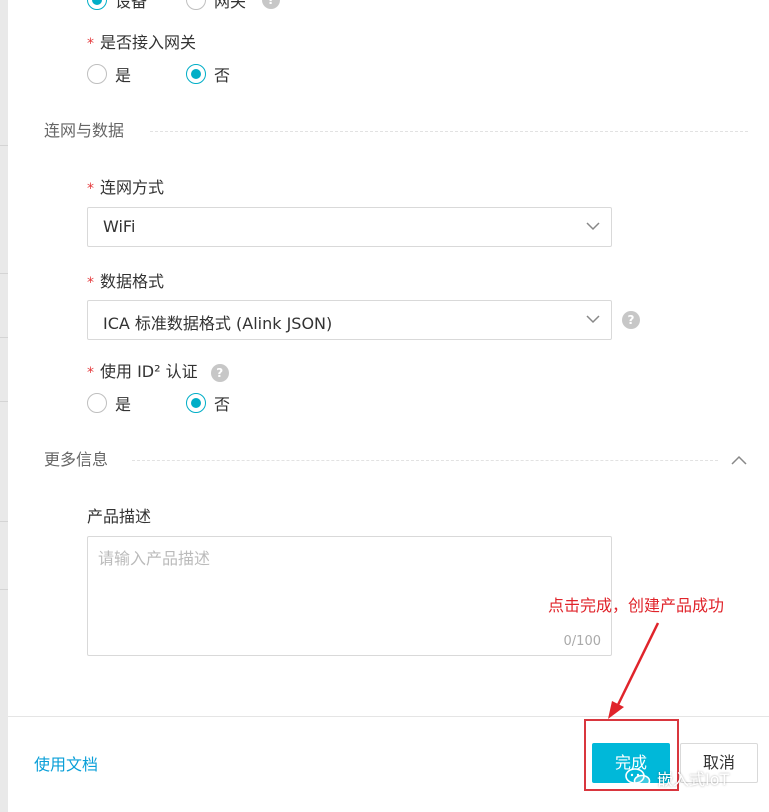 This screenshot has width=769, height=812. Describe the element at coordinates (154, 558) in the screenshot. I see `textarea-placeholder: 请输入产品描述` at that location.